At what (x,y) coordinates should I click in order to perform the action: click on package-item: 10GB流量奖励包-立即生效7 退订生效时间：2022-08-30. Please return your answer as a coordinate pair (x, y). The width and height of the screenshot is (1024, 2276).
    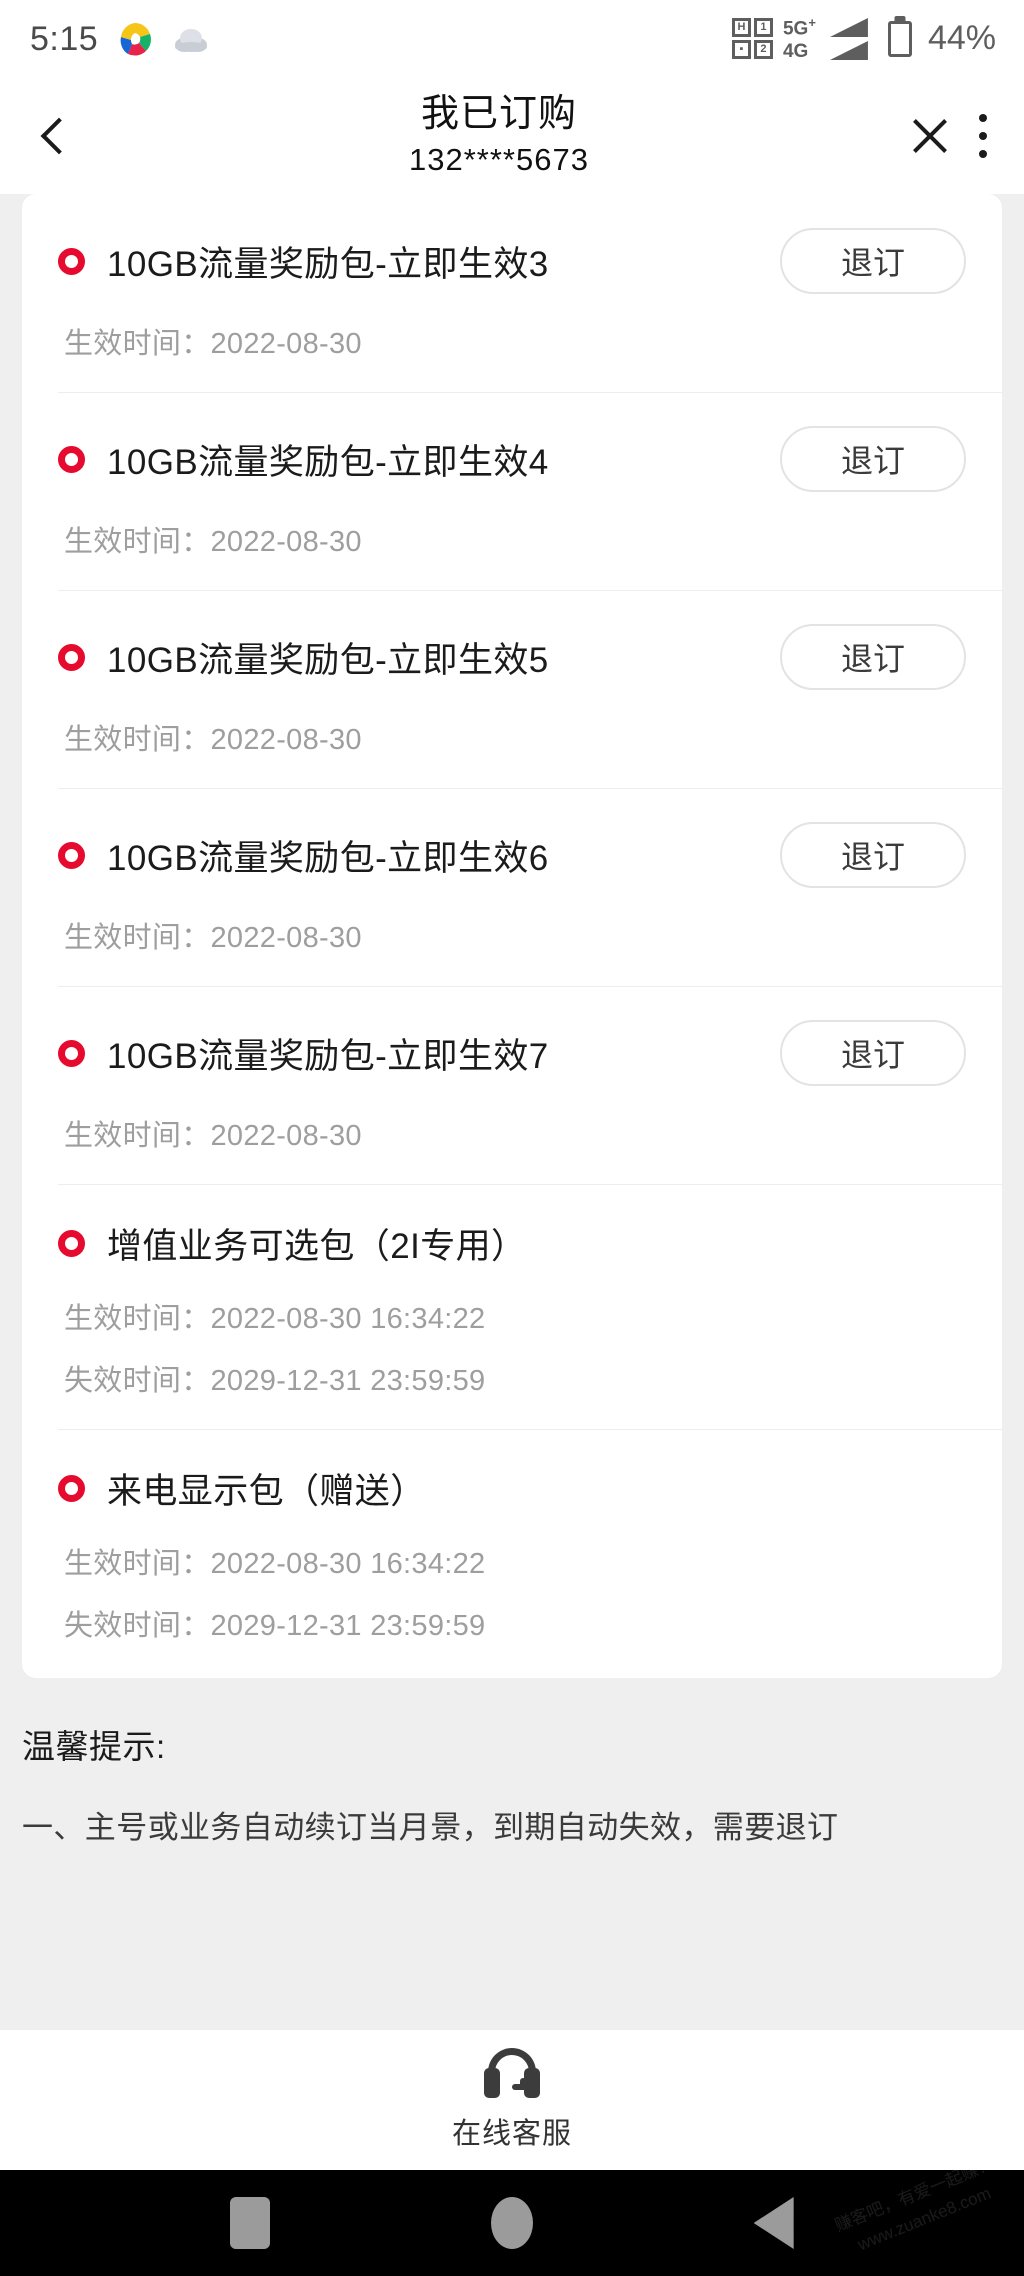
    Looking at the image, I should click on (512, 1085).